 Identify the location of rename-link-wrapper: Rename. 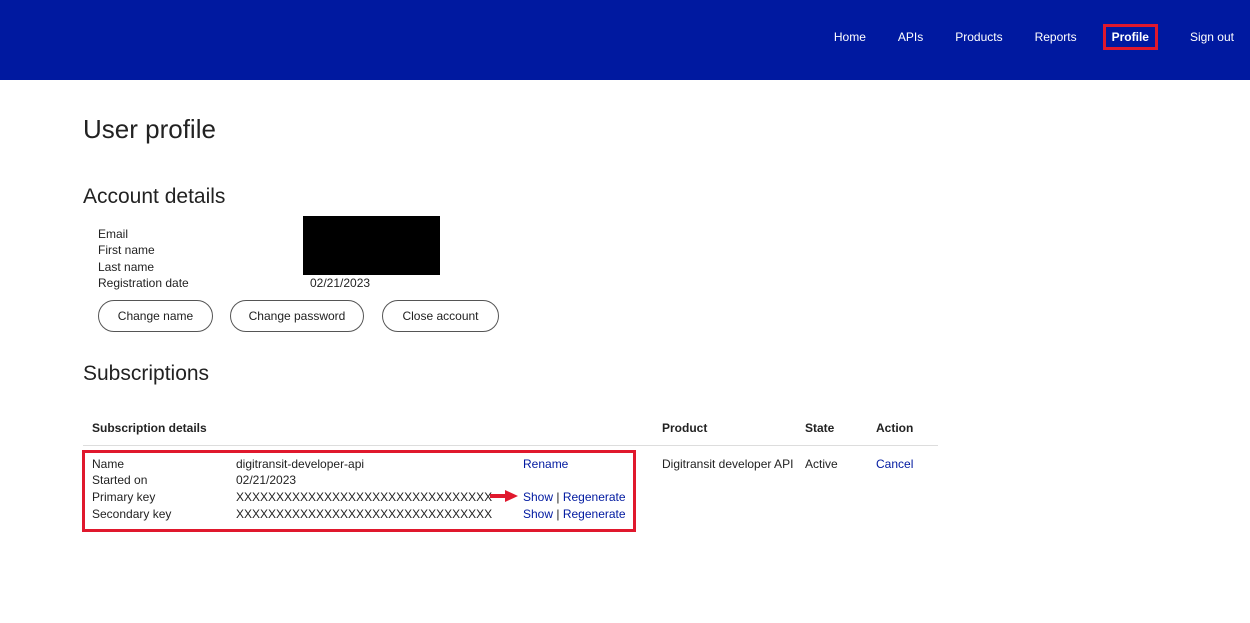
(545, 464).